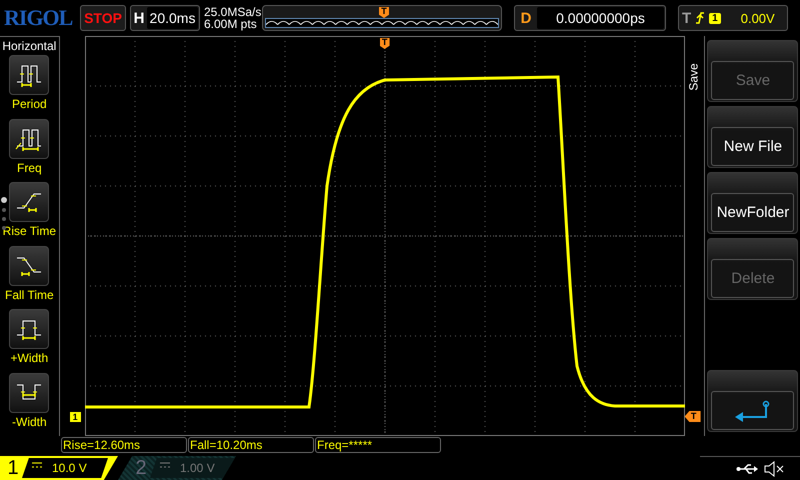 Image resolution: width=800 pixels, height=480 pixels. What do you see at coordinates (378, 445) in the screenshot?
I see `measurement-readout: Freq=*****` at bounding box center [378, 445].